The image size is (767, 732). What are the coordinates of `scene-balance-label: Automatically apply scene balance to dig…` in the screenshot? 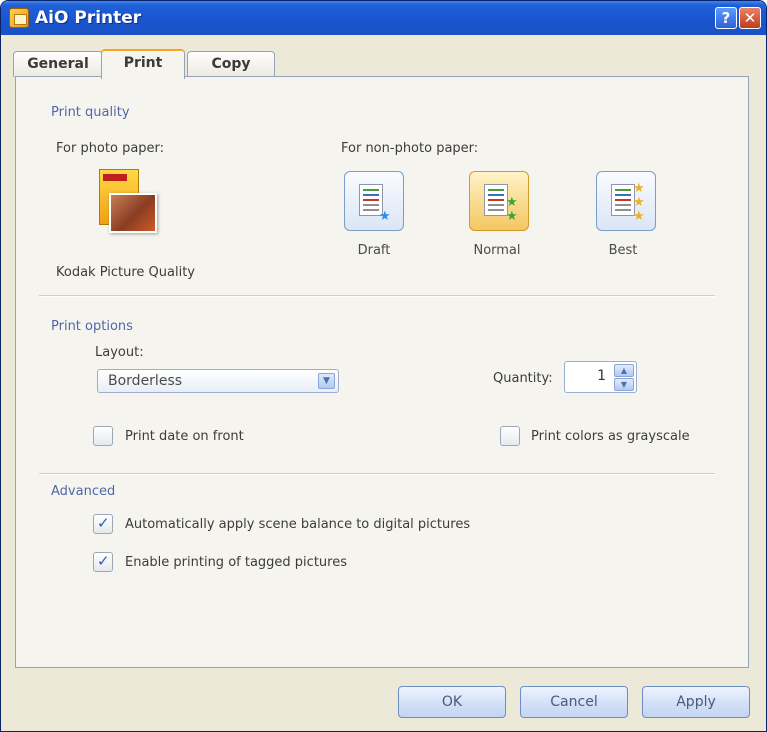 It's located at (298, 524).